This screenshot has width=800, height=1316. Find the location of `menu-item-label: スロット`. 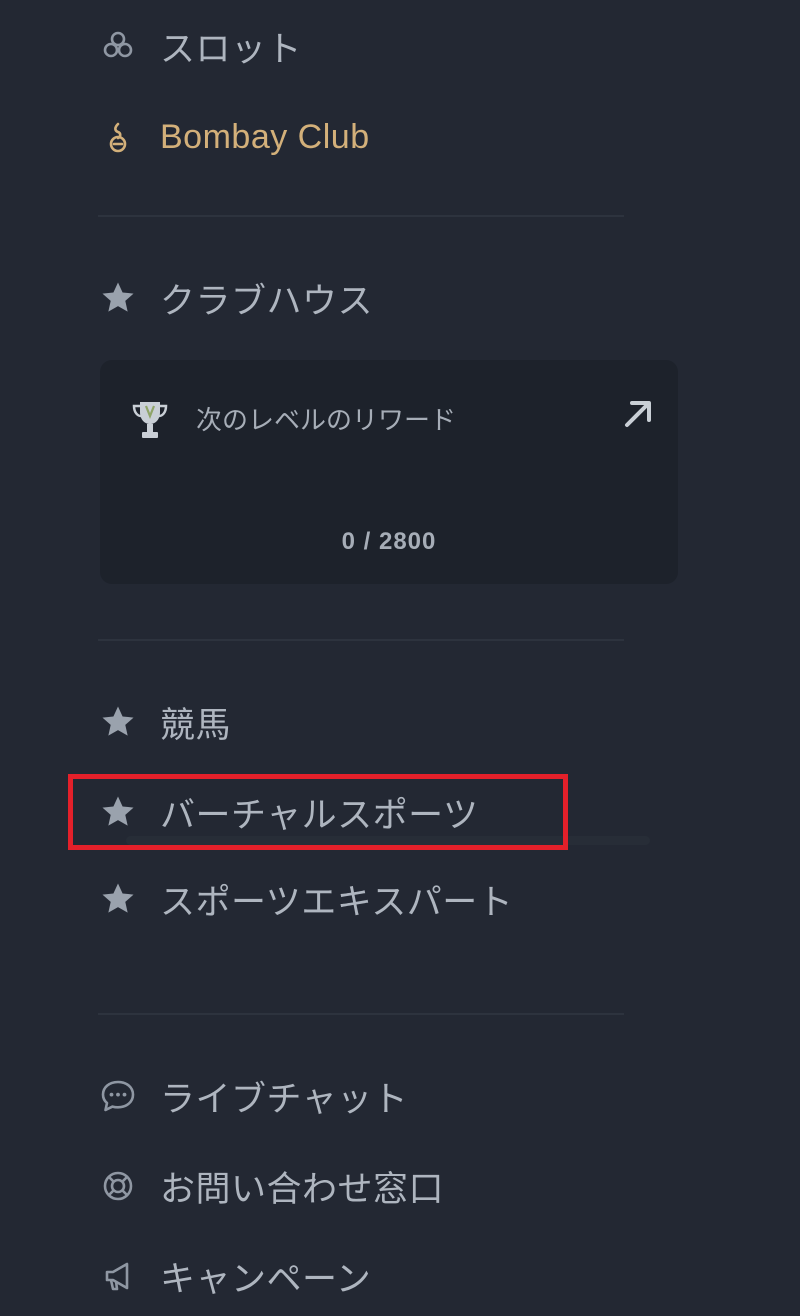

menu-item-label: スロット is located at coordinates (231, 49).